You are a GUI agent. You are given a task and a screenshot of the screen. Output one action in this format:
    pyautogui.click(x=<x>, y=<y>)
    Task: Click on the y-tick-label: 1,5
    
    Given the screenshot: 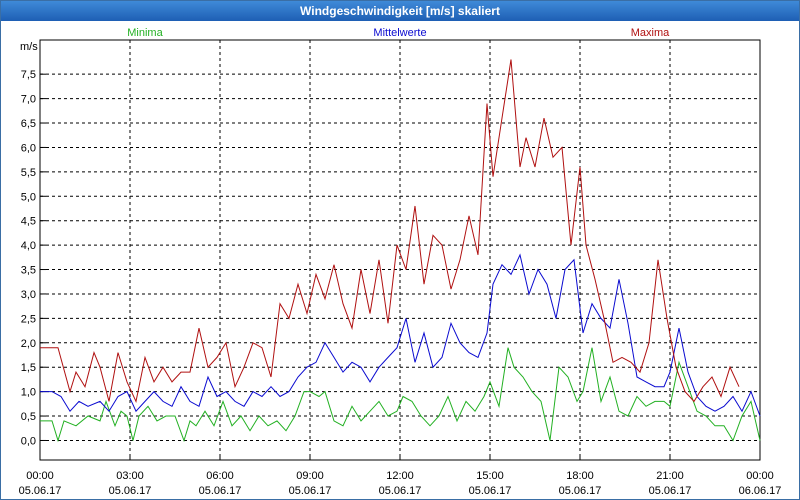 What is the action you would take?
    pyautogui.click(x=28, y=368)
    